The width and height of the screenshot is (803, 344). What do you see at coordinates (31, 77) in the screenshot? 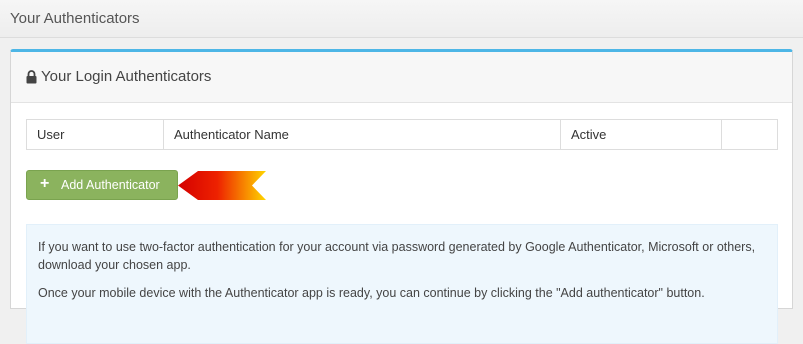
I see `lock-icon` at bounding box center [31, 77].